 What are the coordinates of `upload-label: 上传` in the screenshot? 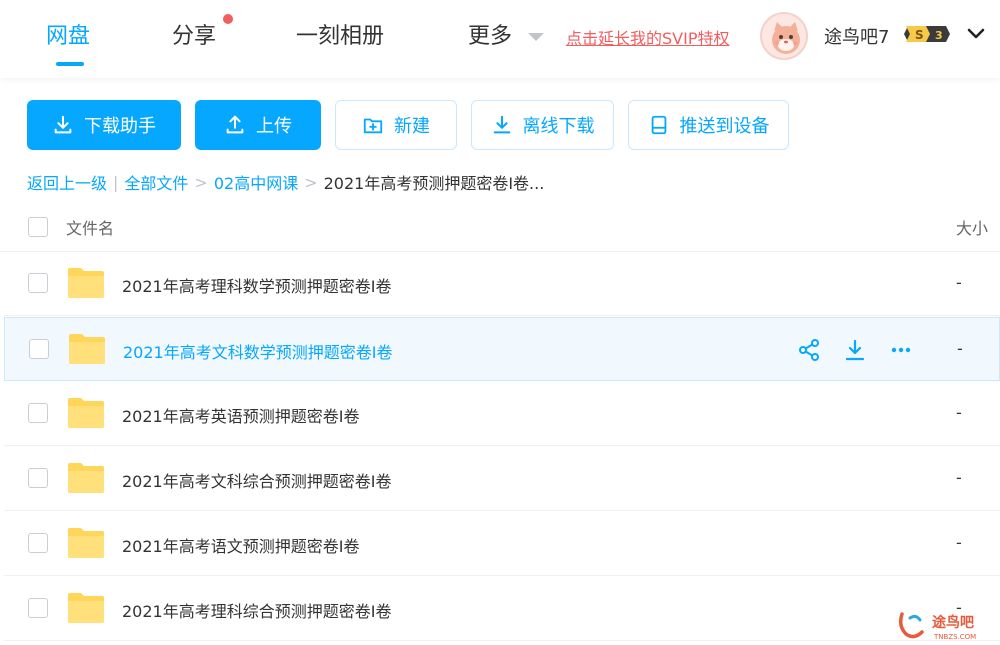 It's located at (274, 126).